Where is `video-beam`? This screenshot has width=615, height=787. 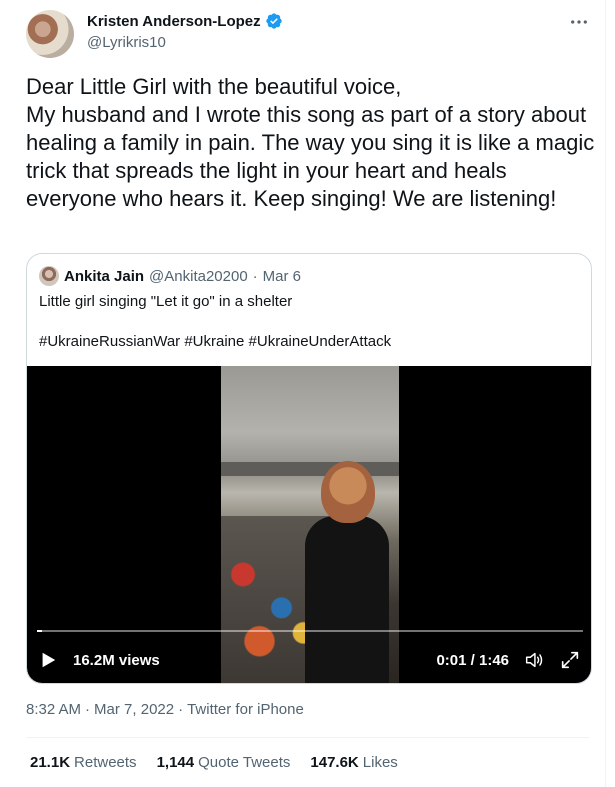 video-beam is located at coordinates (310, 469).